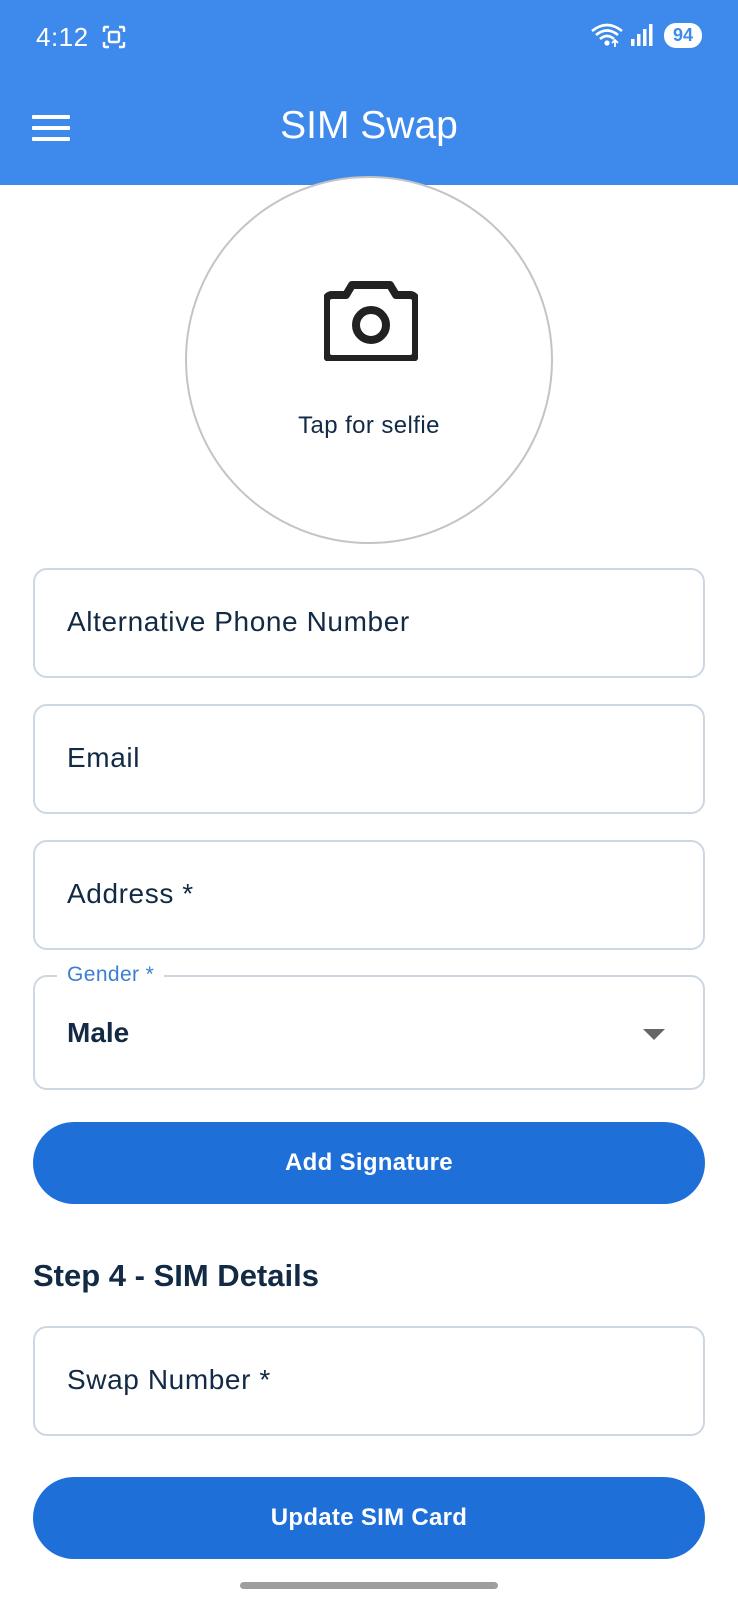 This screenshot has height=1600, width=738. I want to click on add-signature-button: Add Signature, so click(369, 1163).